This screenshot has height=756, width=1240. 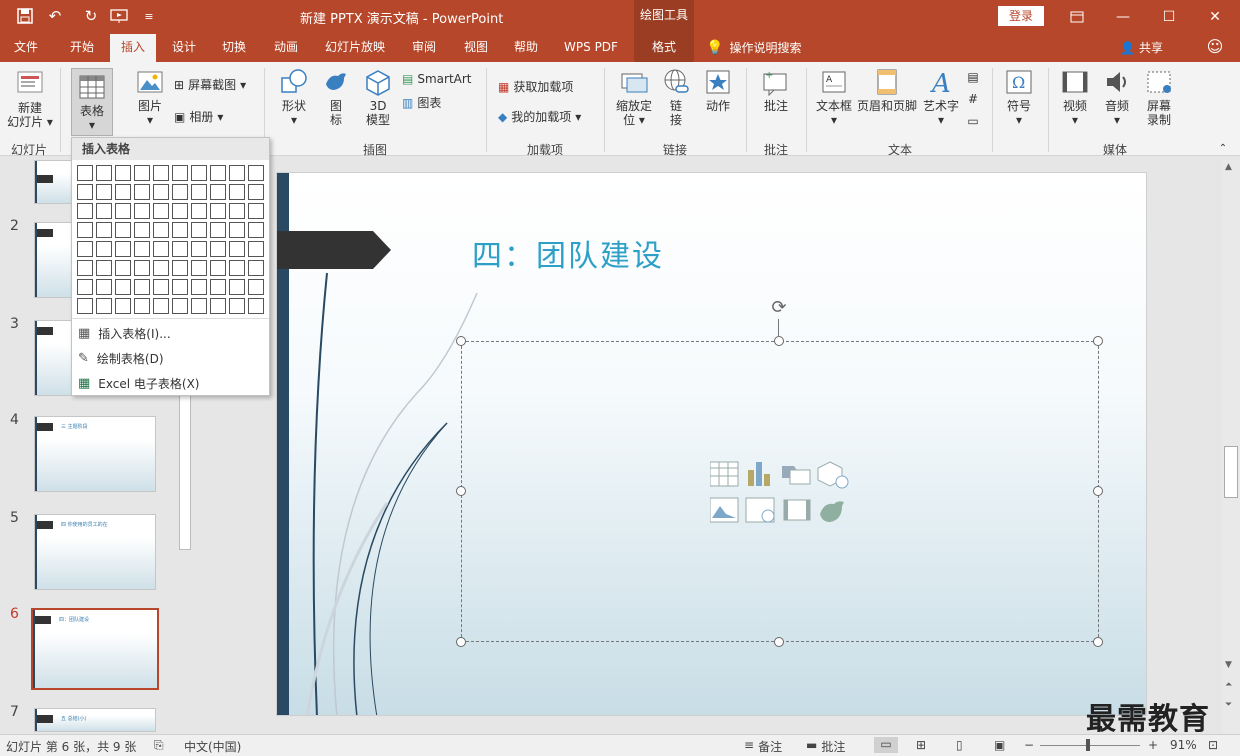 I want to click on smartart-button: ▤ SmartArt, so click(x=437, y=79).